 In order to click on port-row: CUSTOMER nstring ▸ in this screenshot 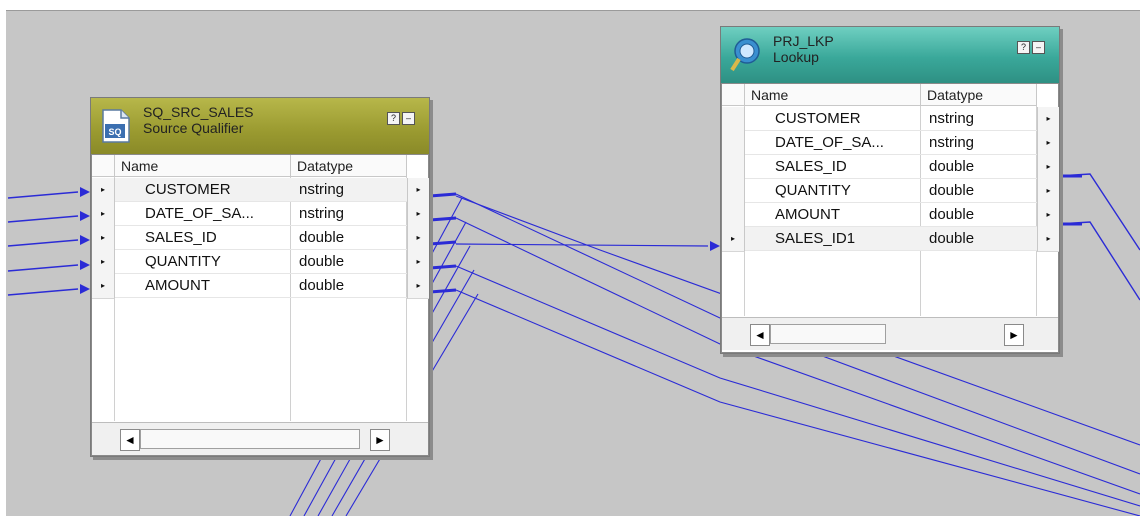, I will do `click(890, 119)`.